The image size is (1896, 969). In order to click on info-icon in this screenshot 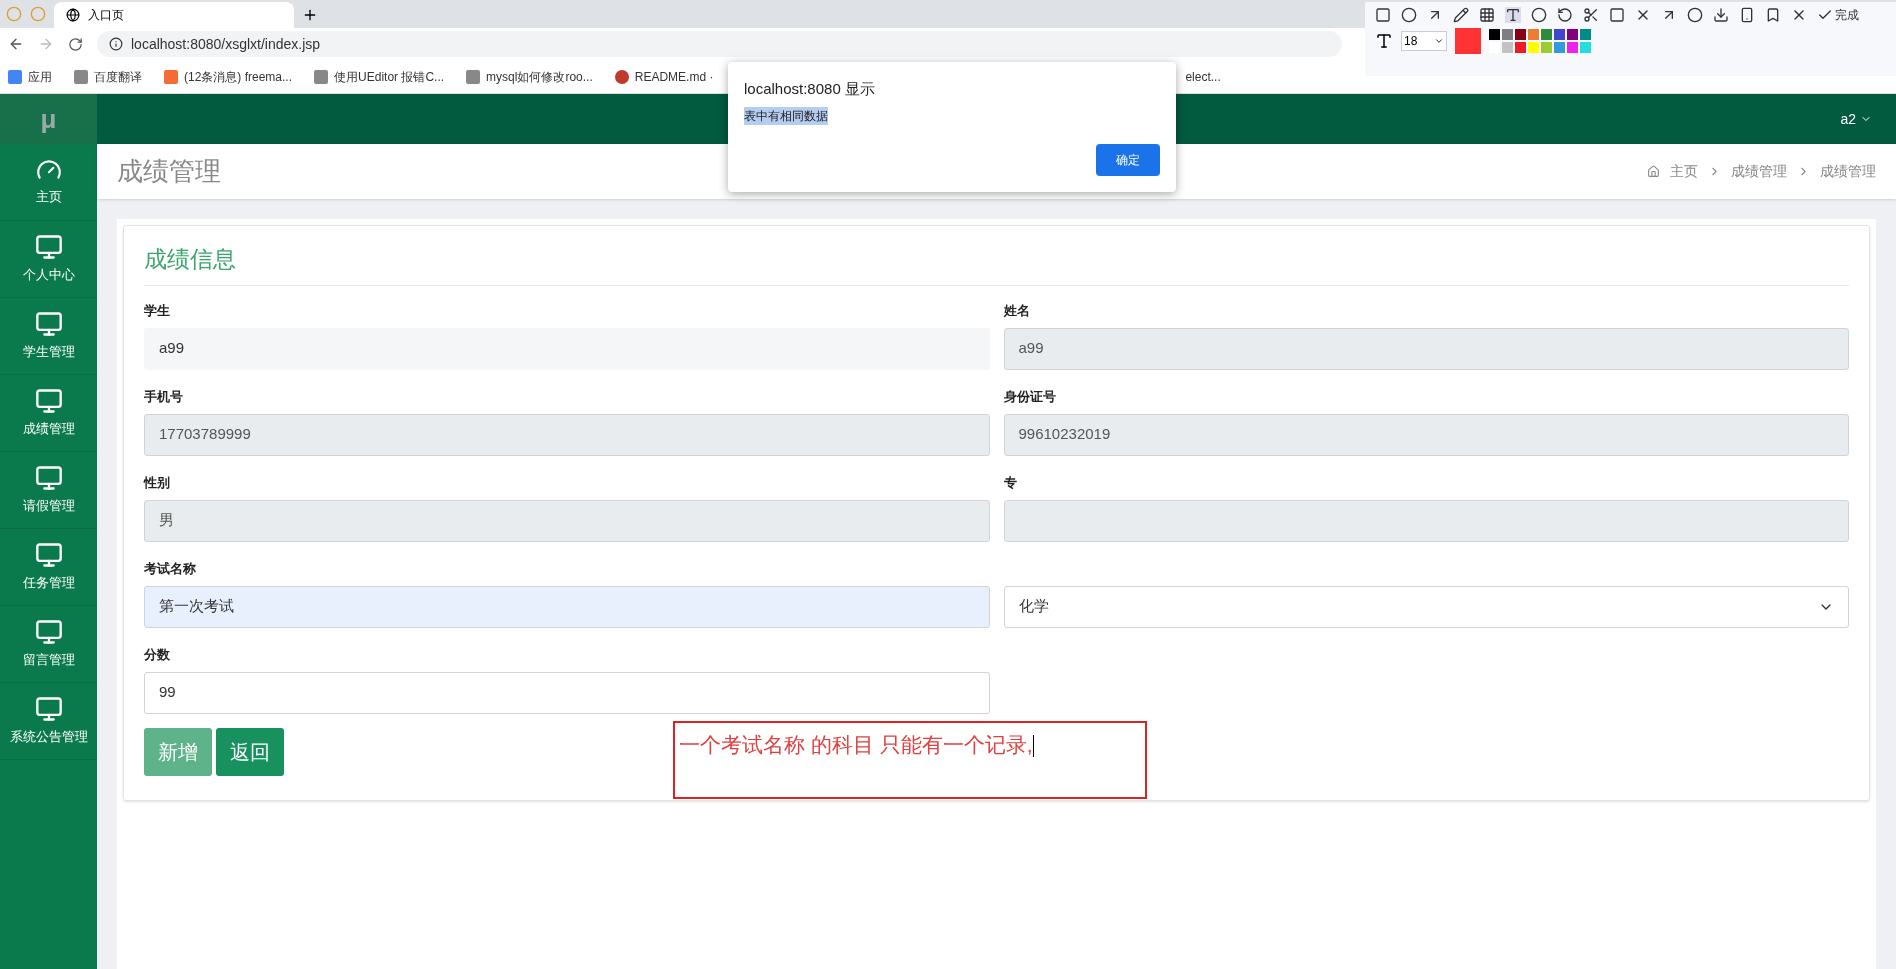, I will do `click(116, 44)`.